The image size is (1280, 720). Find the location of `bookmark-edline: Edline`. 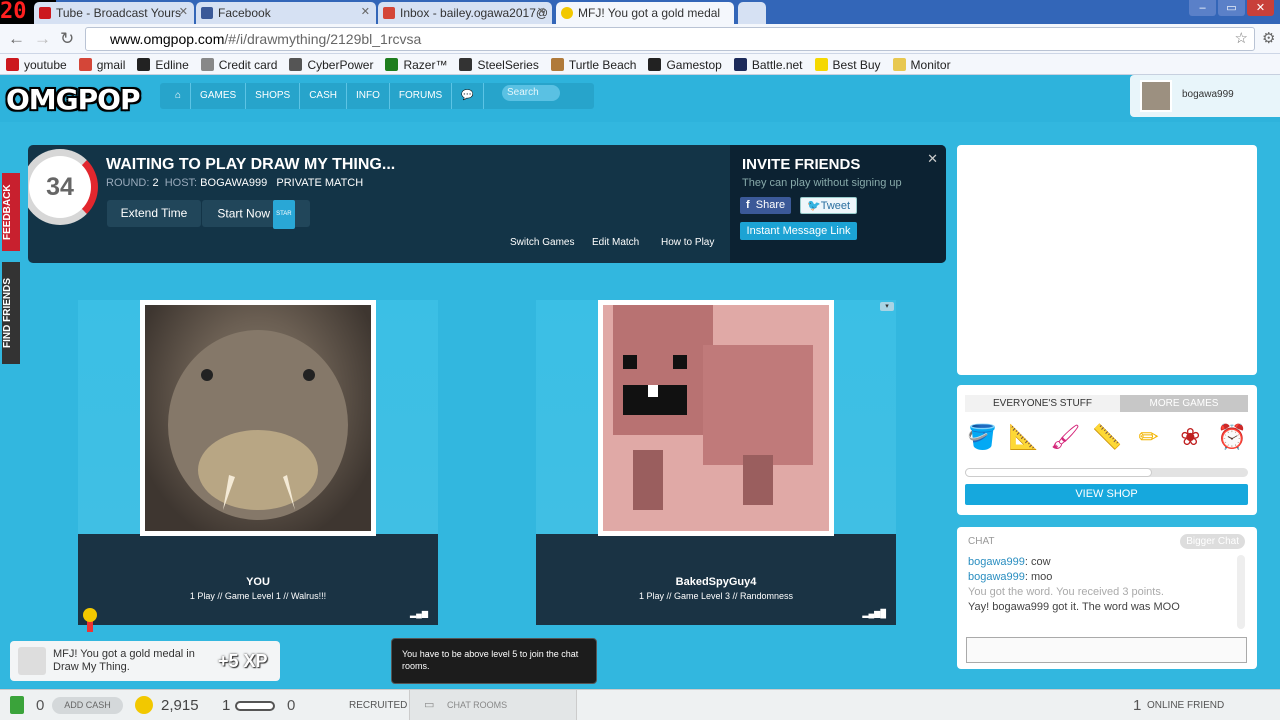

bookmark-edline: Edline is located at coordinates (162, 64).